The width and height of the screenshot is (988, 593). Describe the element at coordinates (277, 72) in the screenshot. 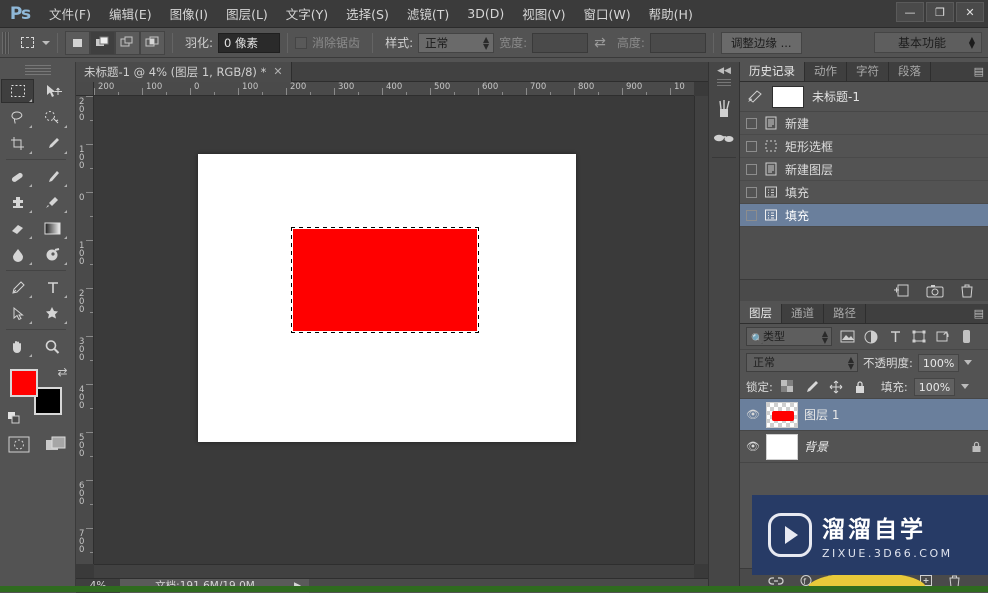

I see `close-icon: ✕` at that location.